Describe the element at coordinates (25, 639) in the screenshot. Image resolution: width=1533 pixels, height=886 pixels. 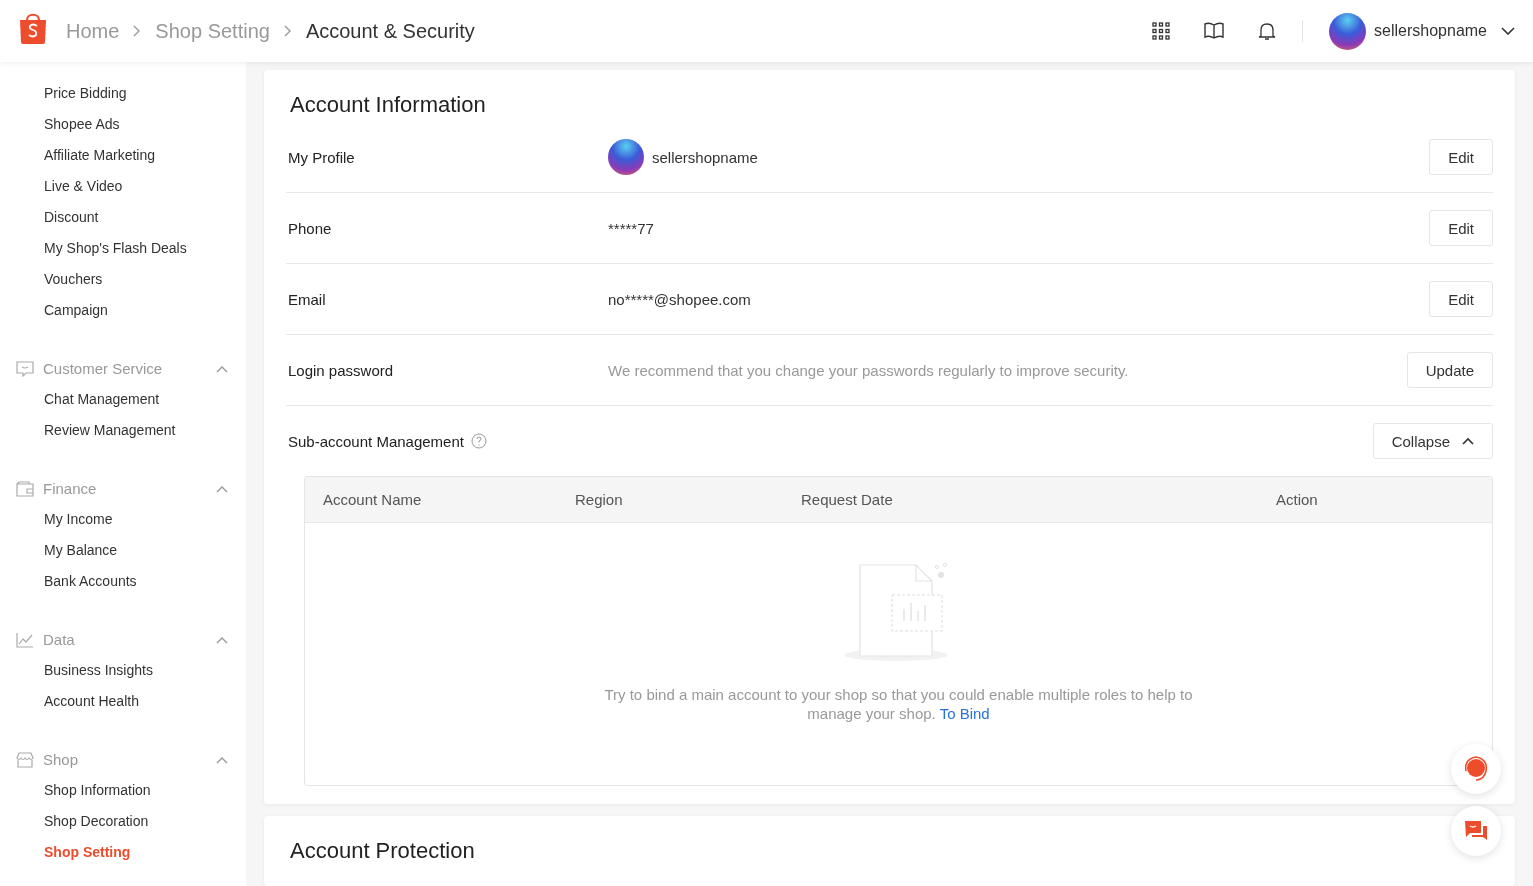
I see `line-chart-icon` at that location.